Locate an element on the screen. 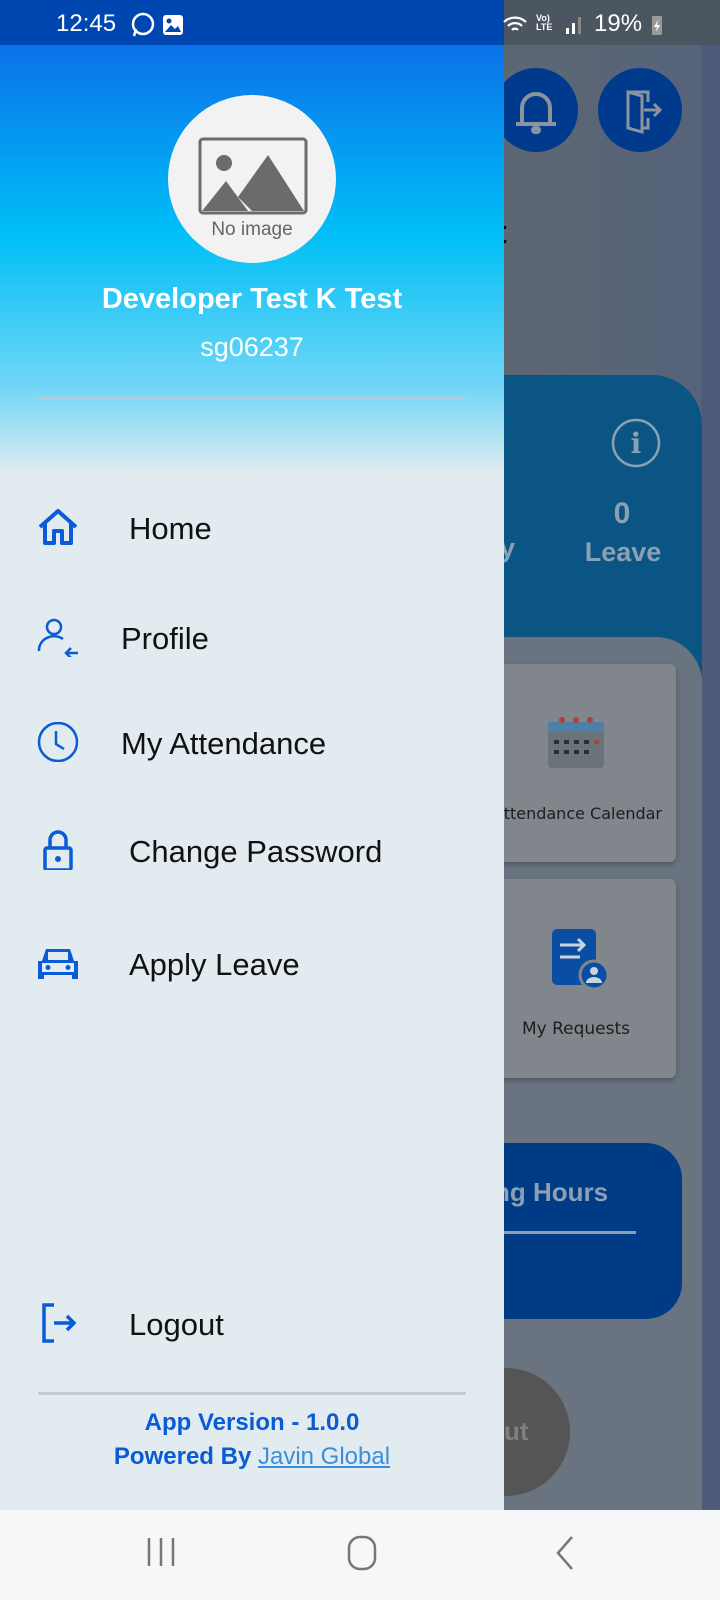 Image resolution: width=720 pixels, height=1600 pixels. whatsapp-icon is located at coordinates (143, 24).